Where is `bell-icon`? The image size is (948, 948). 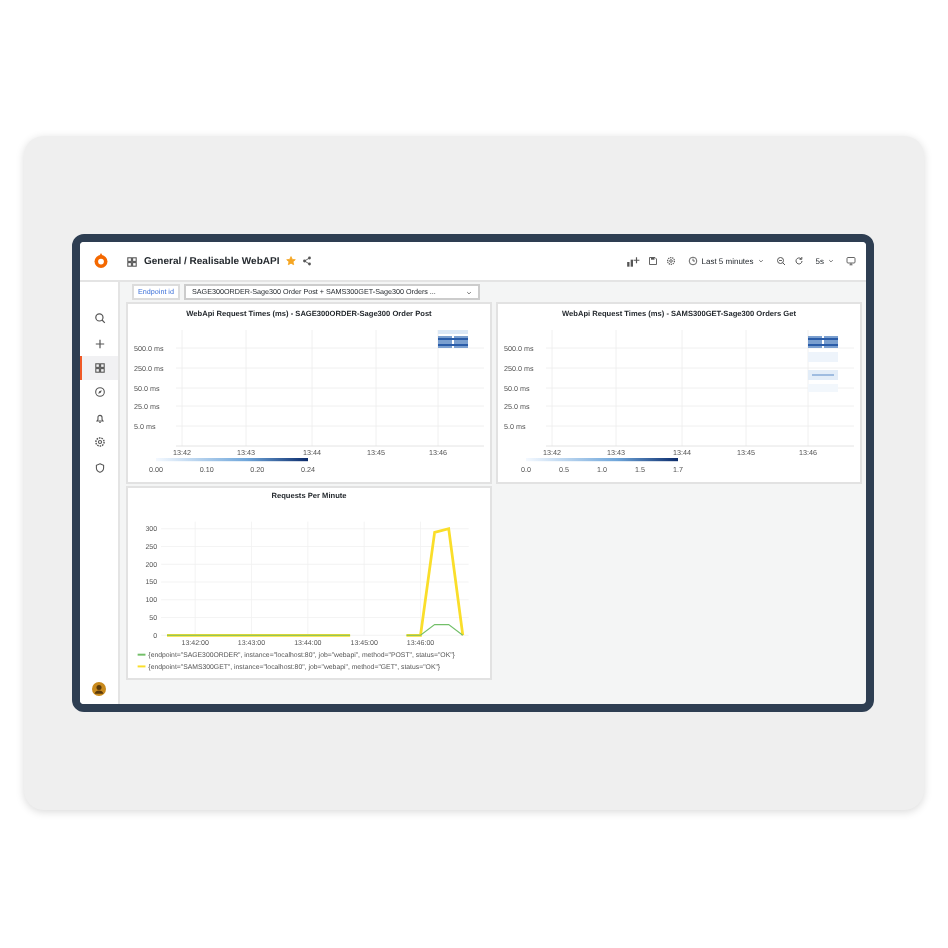
bell-icon is located at coordinates (99, 417).